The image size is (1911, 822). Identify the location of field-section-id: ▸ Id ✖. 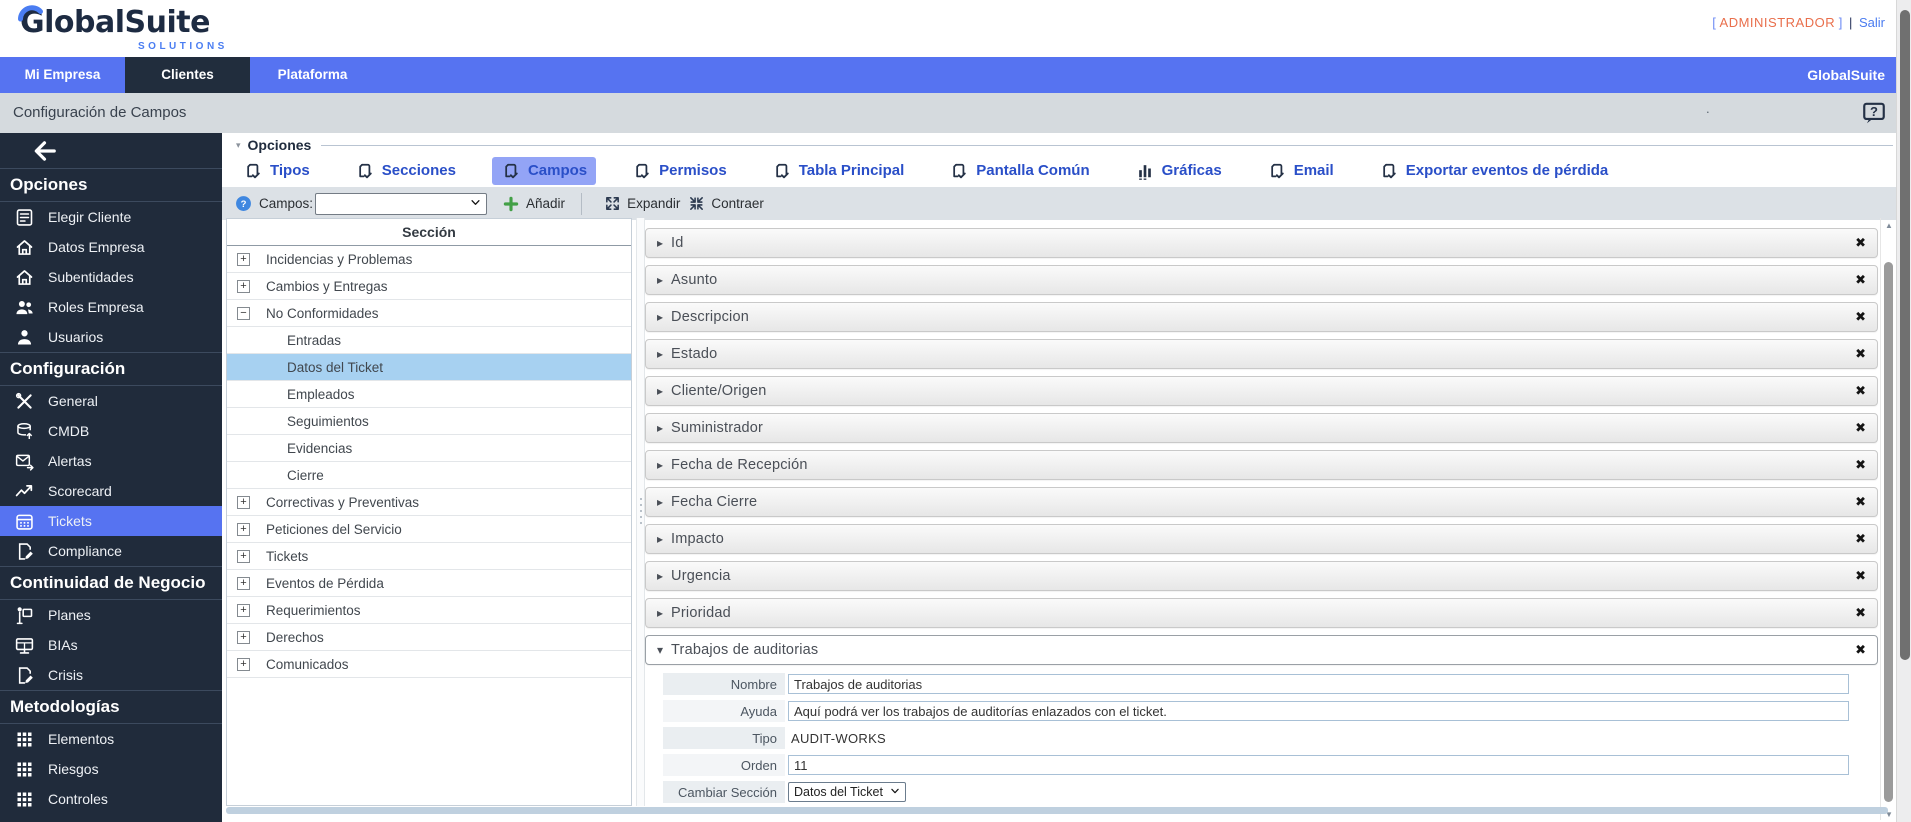
(1261, 243).